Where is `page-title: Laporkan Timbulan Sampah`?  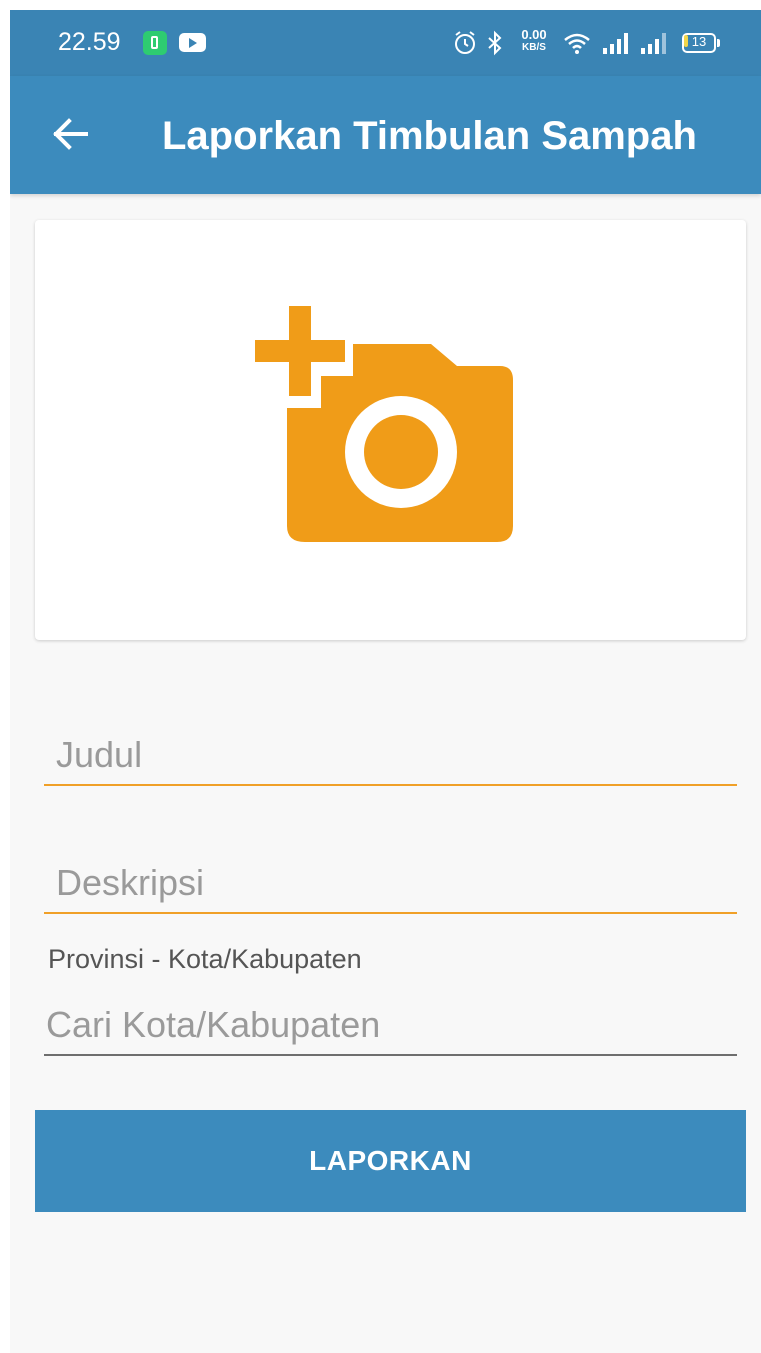
page-title: Laporkan Timbulan Sampah is located at coordinates (429, 136).